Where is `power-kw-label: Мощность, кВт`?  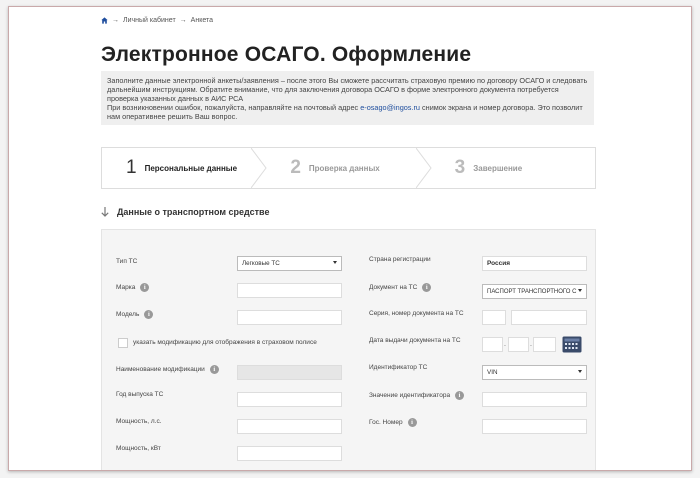
power-kw-label: Мощность, кВт is located at coordinates (138, 448).